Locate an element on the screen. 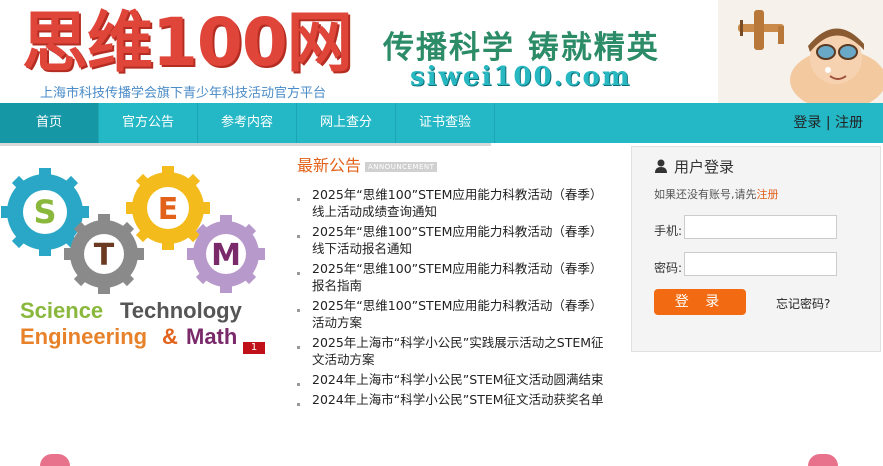 This screenshot has width=883, height=466. decoration-right is located at coordinates (823, 460).